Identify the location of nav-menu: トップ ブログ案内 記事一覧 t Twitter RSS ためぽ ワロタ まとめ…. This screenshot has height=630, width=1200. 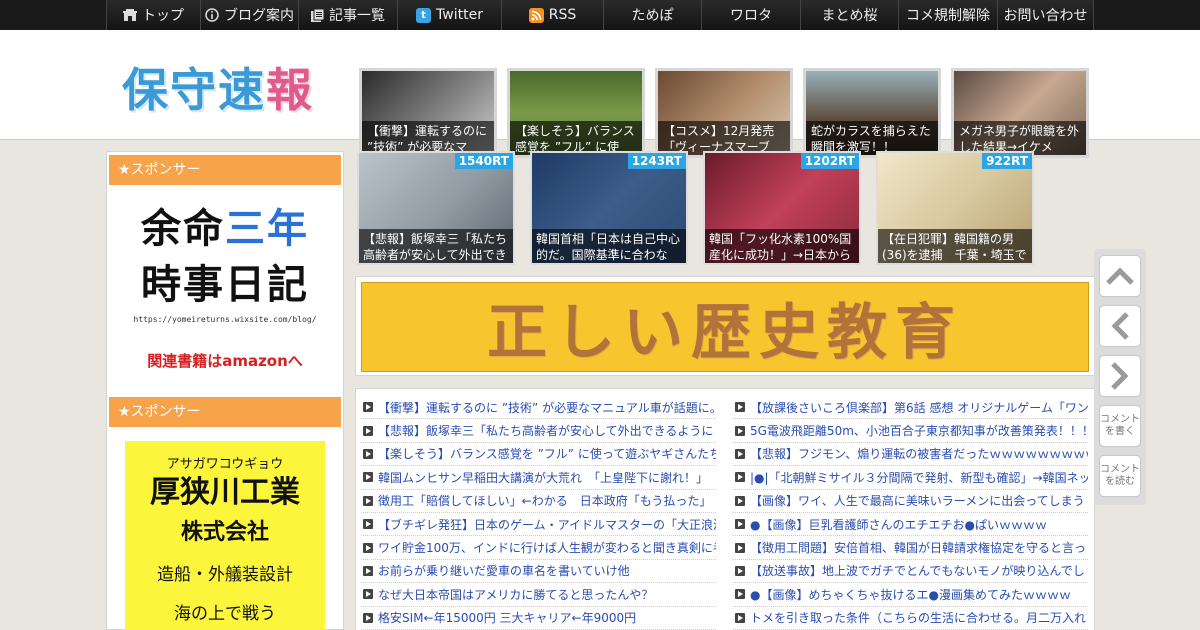
(600, 15).